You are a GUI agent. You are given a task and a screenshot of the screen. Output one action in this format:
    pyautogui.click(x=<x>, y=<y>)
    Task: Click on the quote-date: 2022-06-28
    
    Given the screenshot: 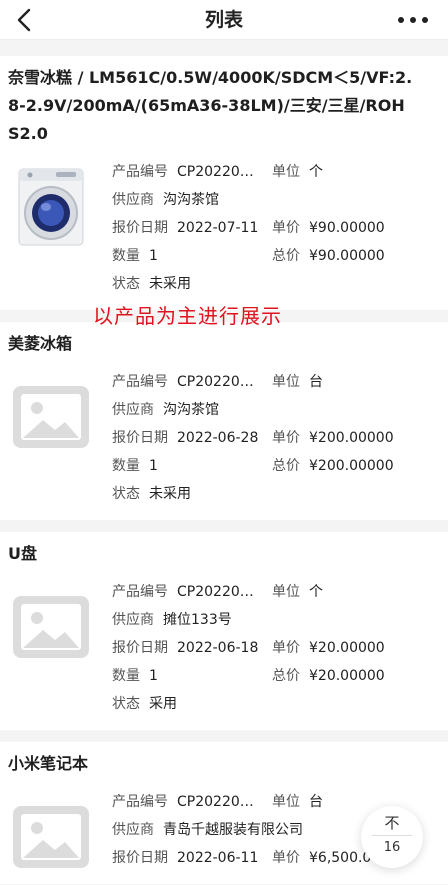 What is the action you would take?
    pyautogui.click(x=218, y=438)
    